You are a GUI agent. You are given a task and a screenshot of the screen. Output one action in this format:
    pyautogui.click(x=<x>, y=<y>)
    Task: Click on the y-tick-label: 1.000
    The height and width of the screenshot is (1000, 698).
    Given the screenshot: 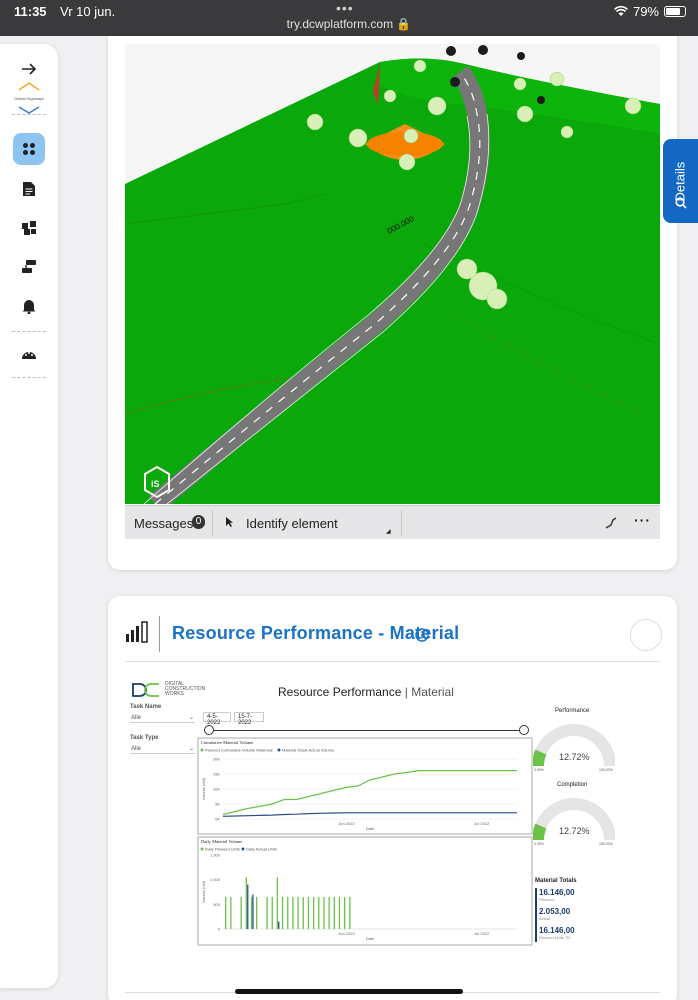 What is the action you would take?
    pyautogui.click(x=215, y=879)
    